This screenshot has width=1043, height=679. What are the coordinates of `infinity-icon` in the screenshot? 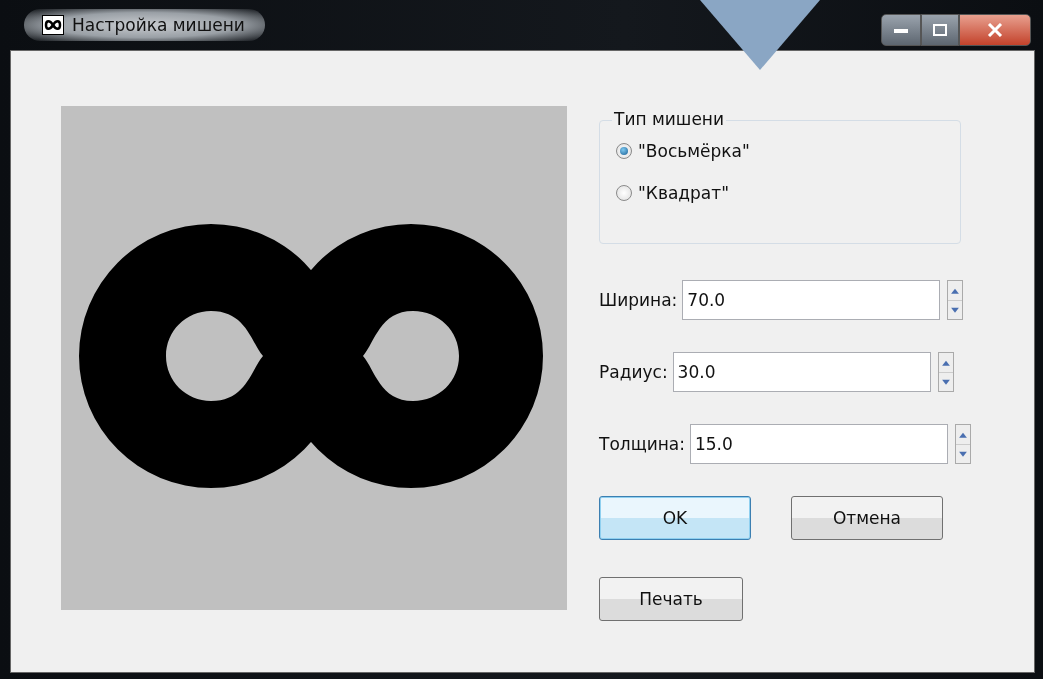 It's located at (53, 25).